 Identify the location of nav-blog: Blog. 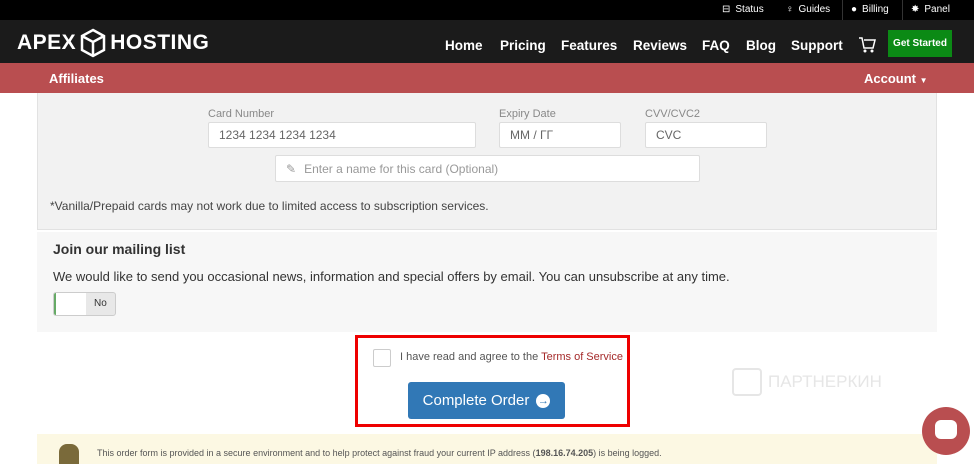
(761, 45).